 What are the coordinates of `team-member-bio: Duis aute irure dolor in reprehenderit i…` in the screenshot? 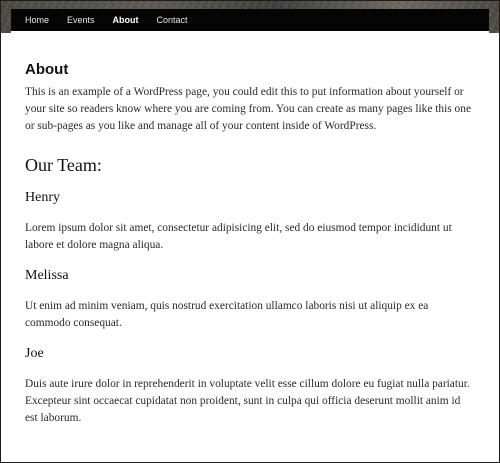 It's located at (247, 401).